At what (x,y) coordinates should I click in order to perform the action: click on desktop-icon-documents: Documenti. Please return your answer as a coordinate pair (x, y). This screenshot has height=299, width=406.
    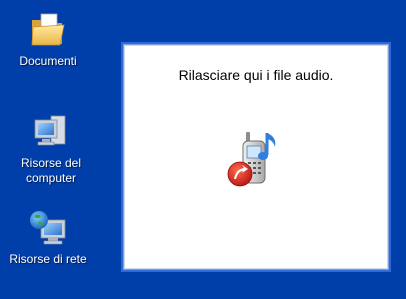
    Looking at the image, I should click on (51, 39).